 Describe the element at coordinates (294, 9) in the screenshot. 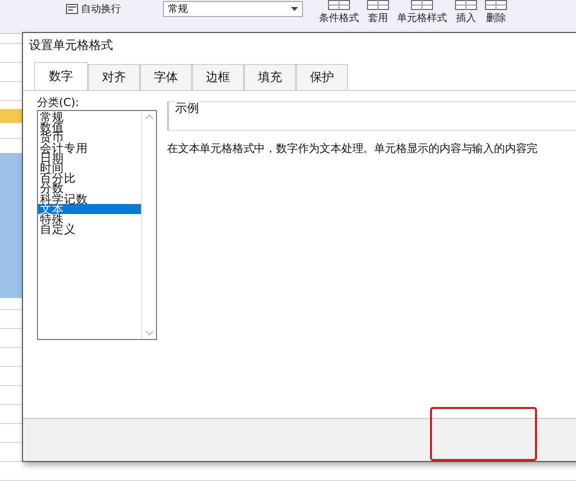

I see `dropdown-caret-icon` at that location.